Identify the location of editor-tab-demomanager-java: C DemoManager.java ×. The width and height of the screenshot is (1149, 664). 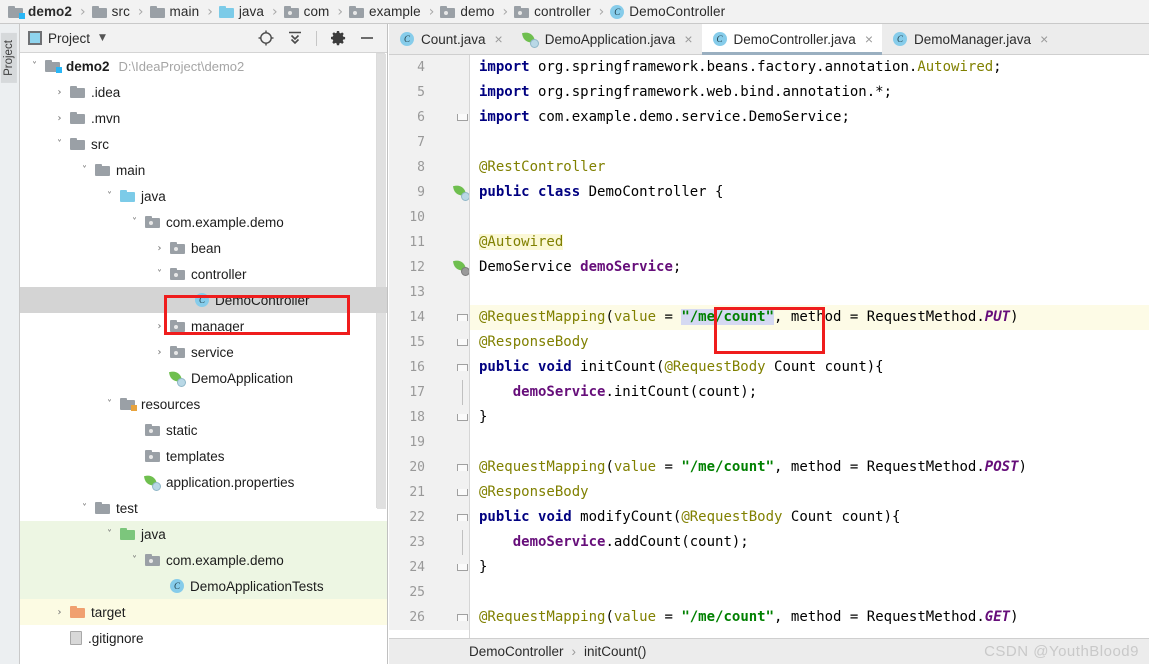
(969, 39).